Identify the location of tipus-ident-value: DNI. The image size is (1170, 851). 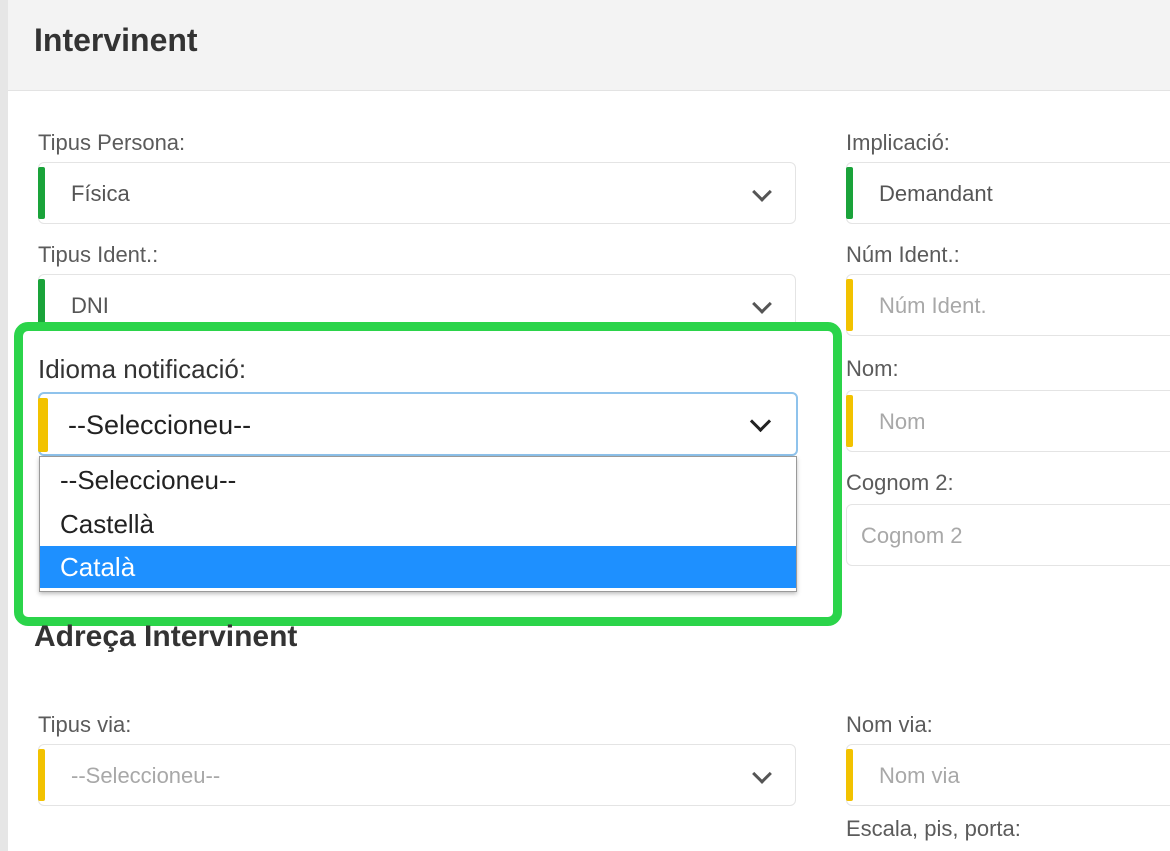
(90, 305).